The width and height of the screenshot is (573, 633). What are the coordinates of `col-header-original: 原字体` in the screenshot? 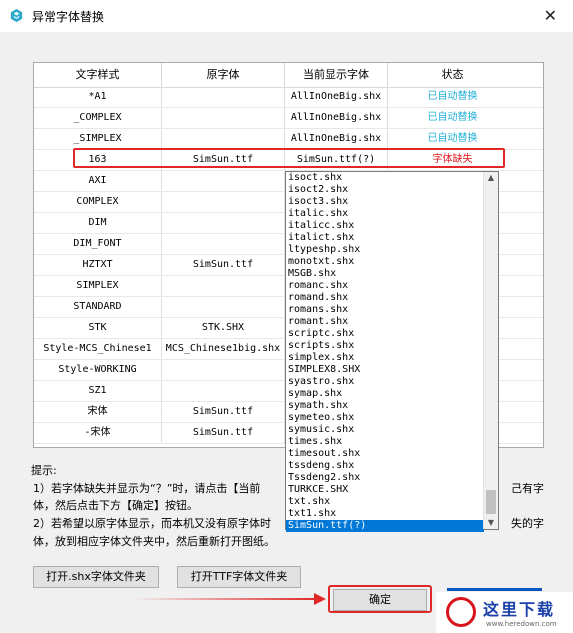 It's located at (223, 75).